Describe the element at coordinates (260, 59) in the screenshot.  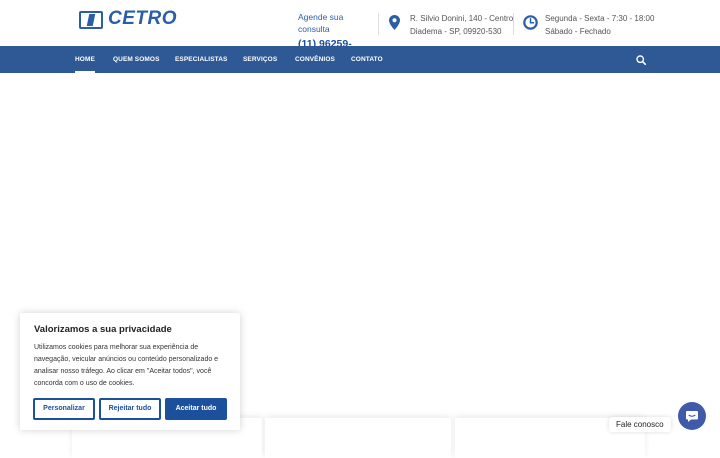
I see `nav-servicos: SERVIÇOS` at that location.